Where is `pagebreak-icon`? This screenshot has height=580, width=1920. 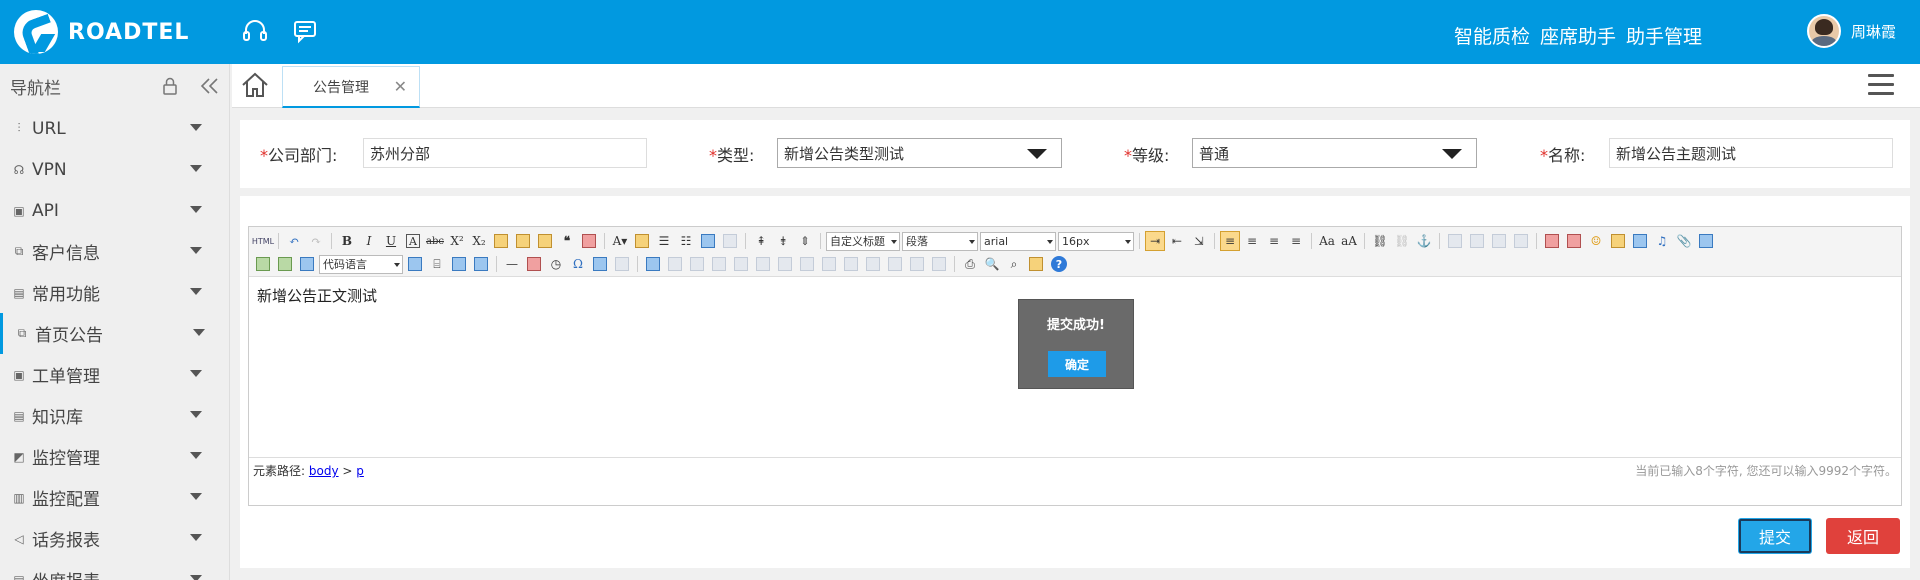 pagebreak-icon is located at coordinates (622, 264).